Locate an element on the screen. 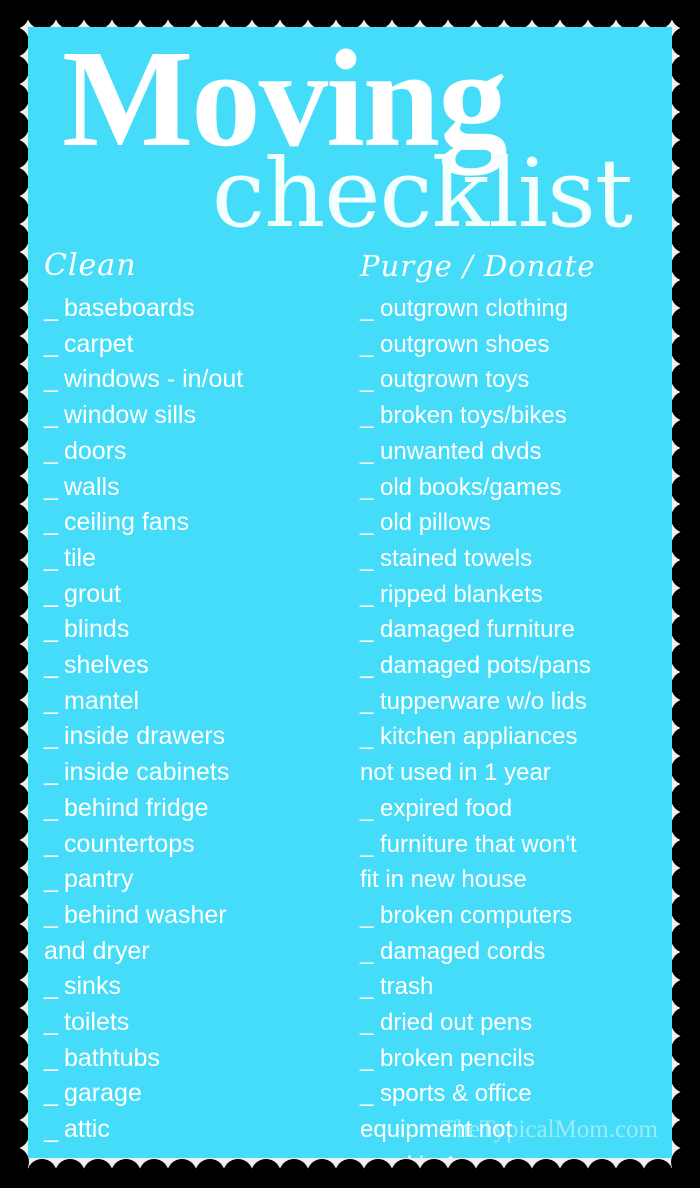 The image size is (700, 1188). checklist-item-purge: _ ripped blankets is located at coordinates (515, 595).